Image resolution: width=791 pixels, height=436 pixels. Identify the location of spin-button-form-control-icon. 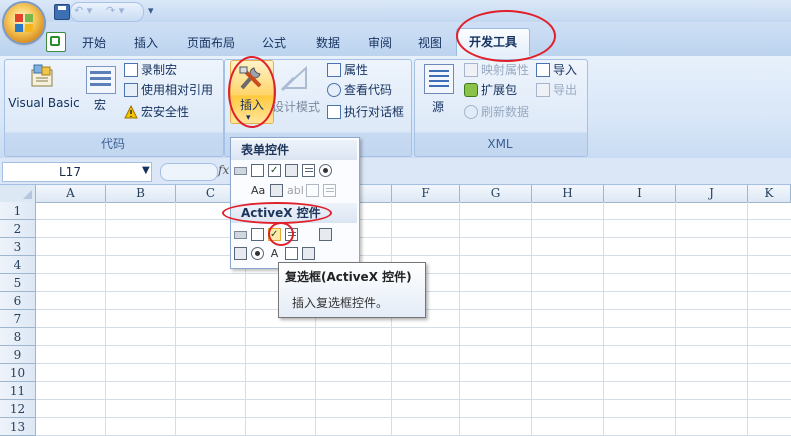
(291, 170).